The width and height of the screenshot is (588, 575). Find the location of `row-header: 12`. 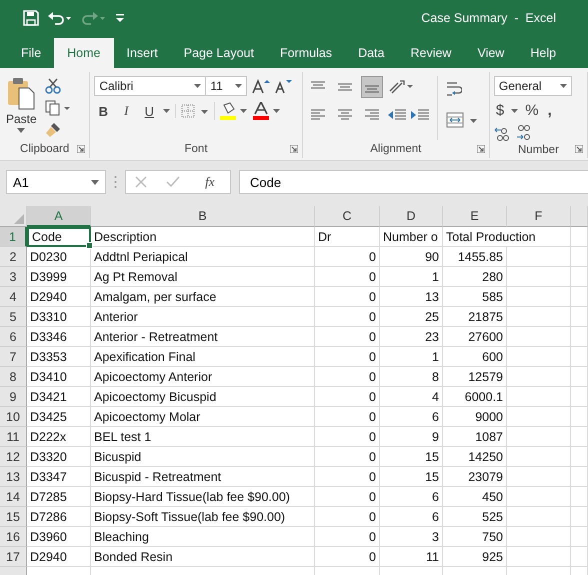

row-header: 12 is located at coordinates (13, 457).